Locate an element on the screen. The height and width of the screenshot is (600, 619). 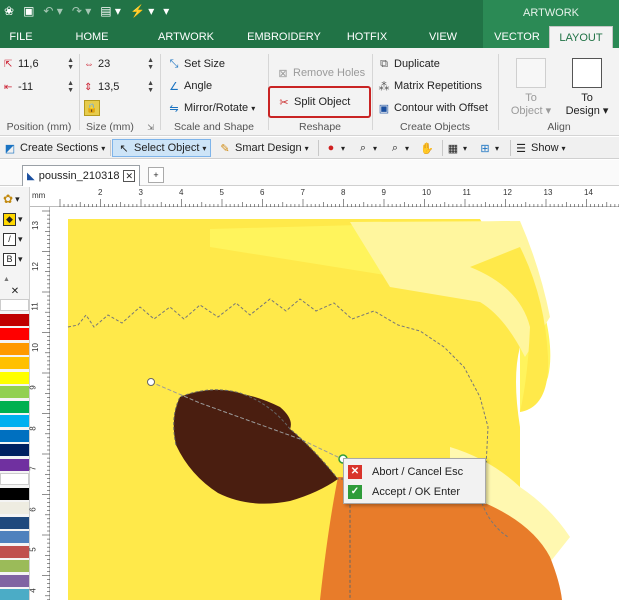
fill-tool-button: ◆ ▾ is located at coordinates (15, 219).